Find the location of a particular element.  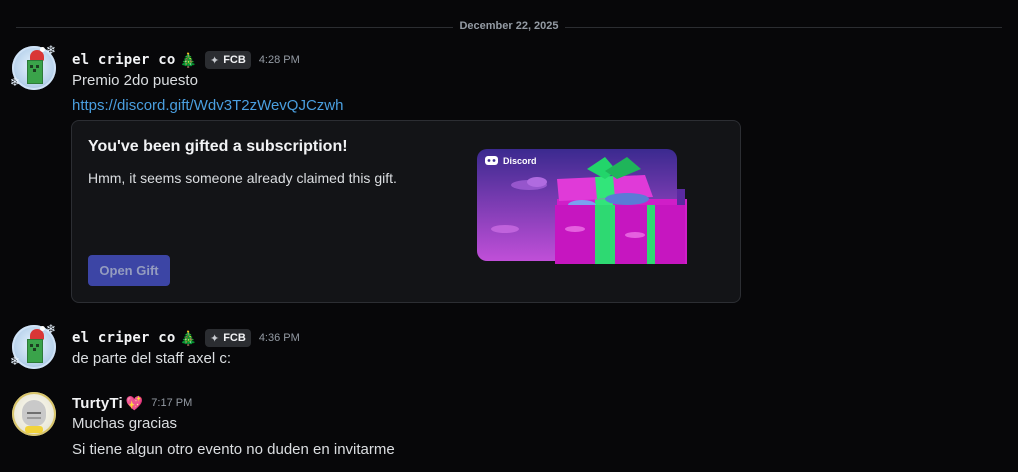

sparkle-heart-icon: 💖 is located at coordinates (134, 402).